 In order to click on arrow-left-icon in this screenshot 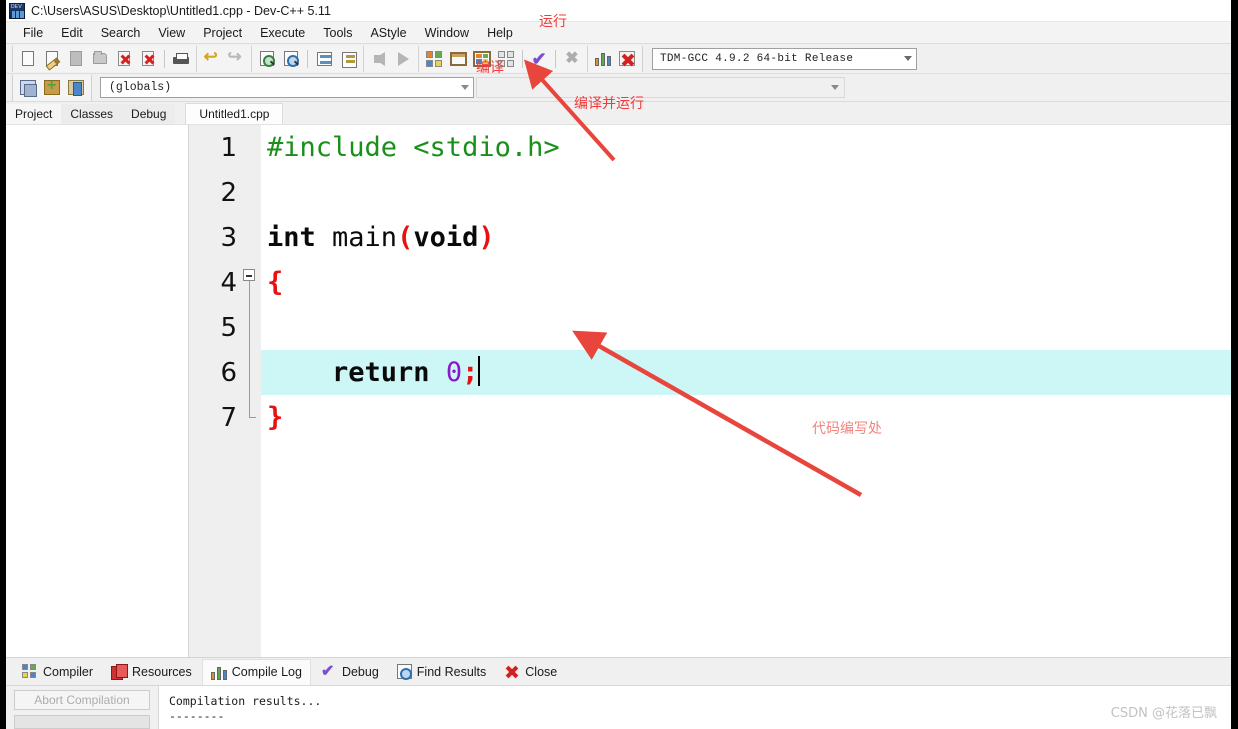, I will do `click(379, 58)`.